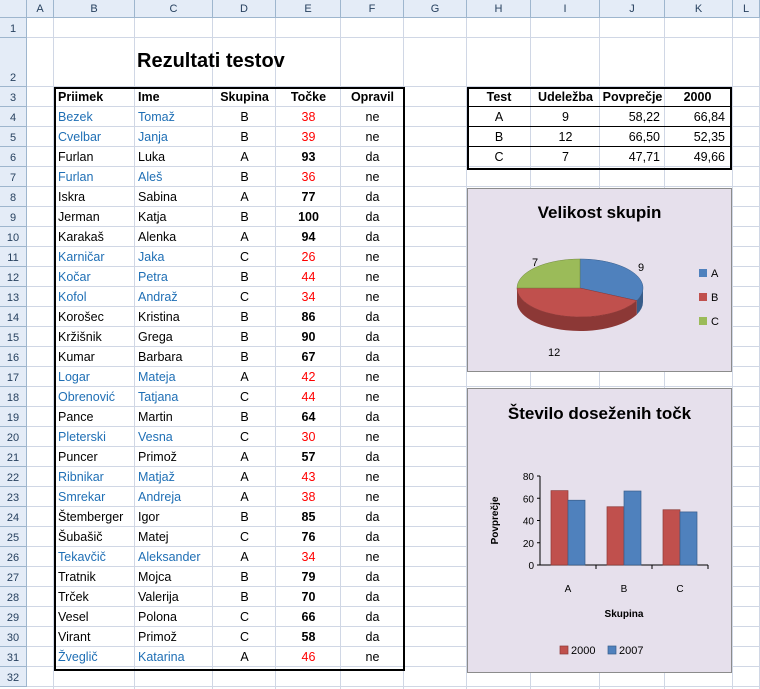 The image size is (760, 689). What do you see at coordinates (697, 117) in the screenshot?
I see `summary-2000-cell: 66,84` at bounding box center [697, 117].